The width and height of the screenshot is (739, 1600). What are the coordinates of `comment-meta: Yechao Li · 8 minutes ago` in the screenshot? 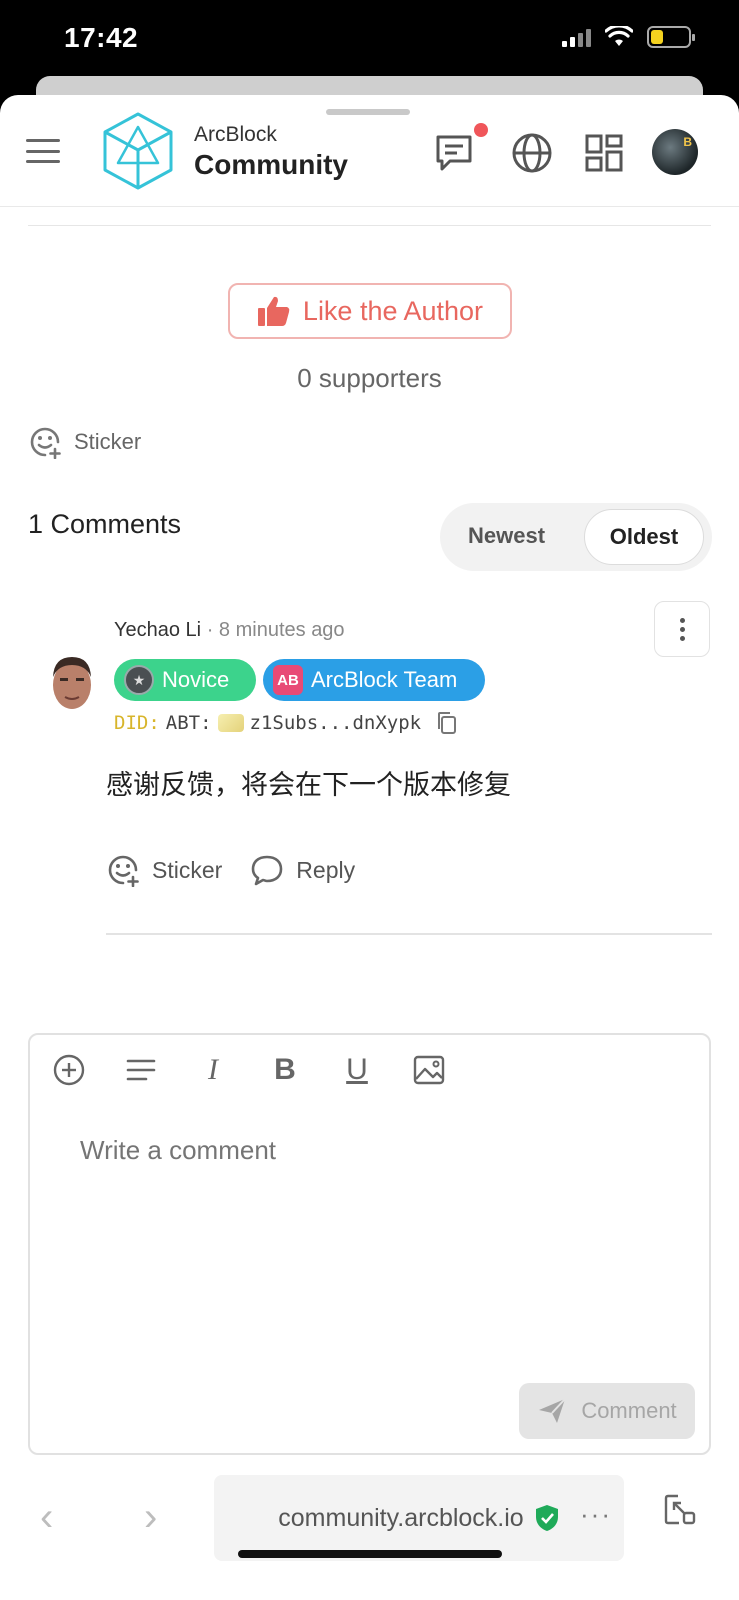 It's located at (229, 630).